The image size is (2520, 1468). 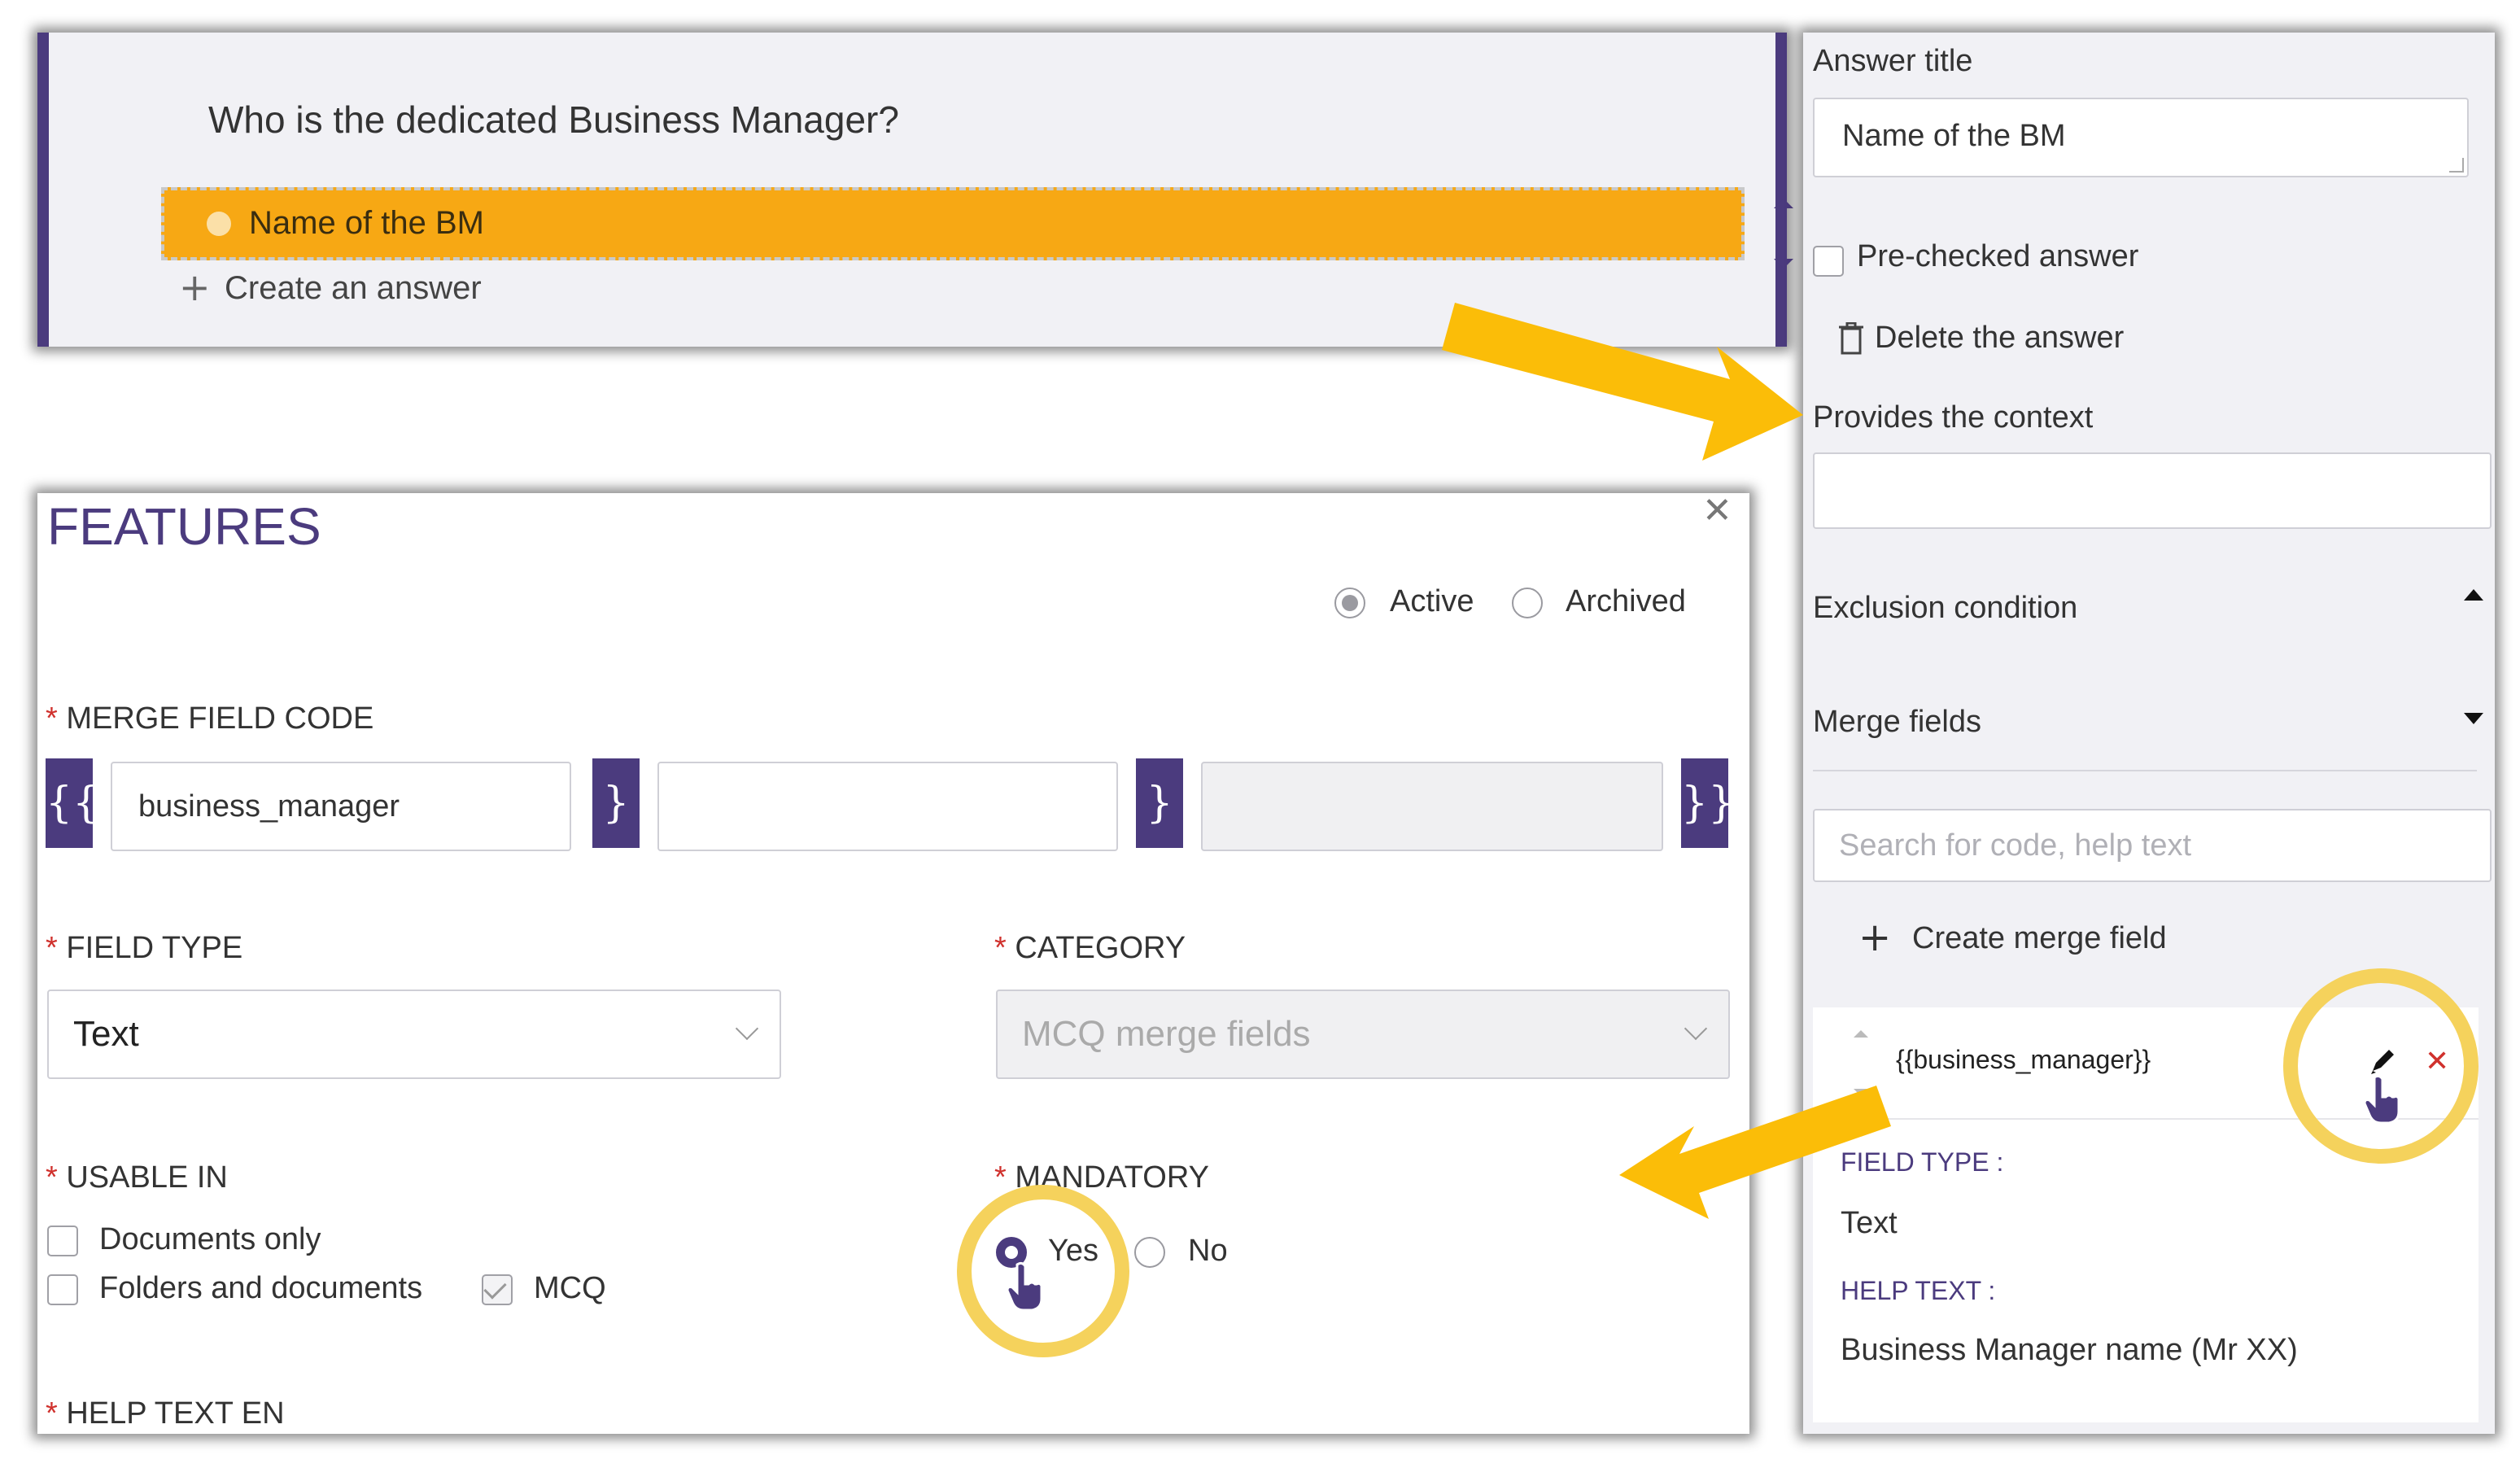 What do you see at coordinates (1755, 1152) in the screenshot?
I see `arrow-to-features-icon` at bounding box center [1755, 1152].